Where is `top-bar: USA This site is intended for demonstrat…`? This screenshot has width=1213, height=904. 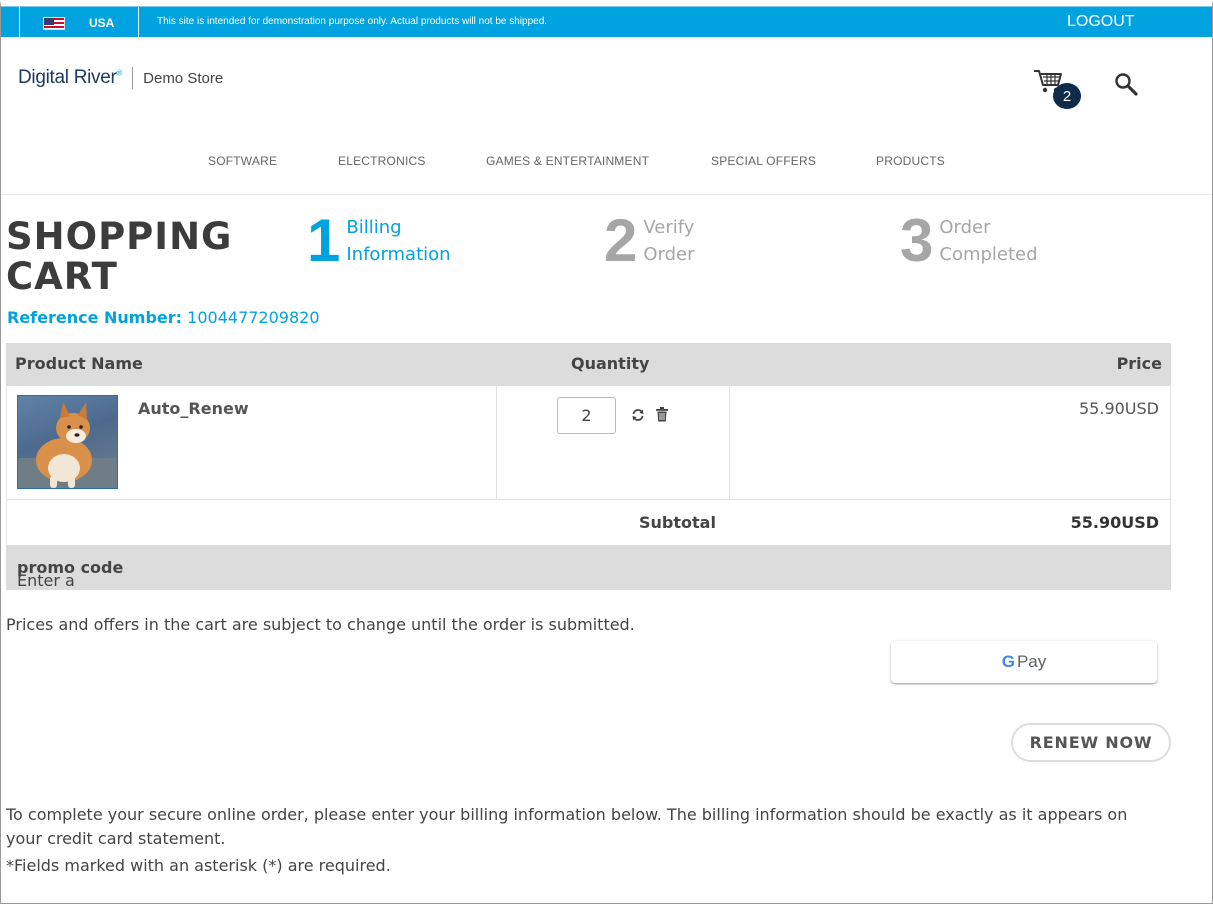
top-bar: USA This site is intended for demonstrat… is located at coordinates (606, 22).